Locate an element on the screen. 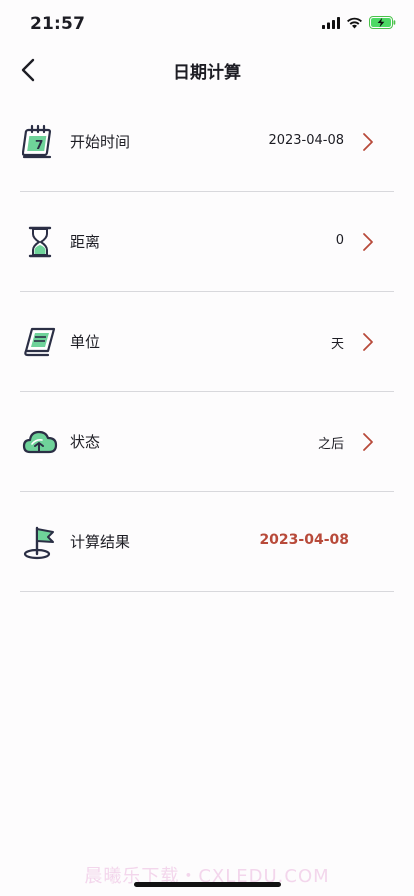  row-distance: 距离 0 is located at coordinates (207, 242).